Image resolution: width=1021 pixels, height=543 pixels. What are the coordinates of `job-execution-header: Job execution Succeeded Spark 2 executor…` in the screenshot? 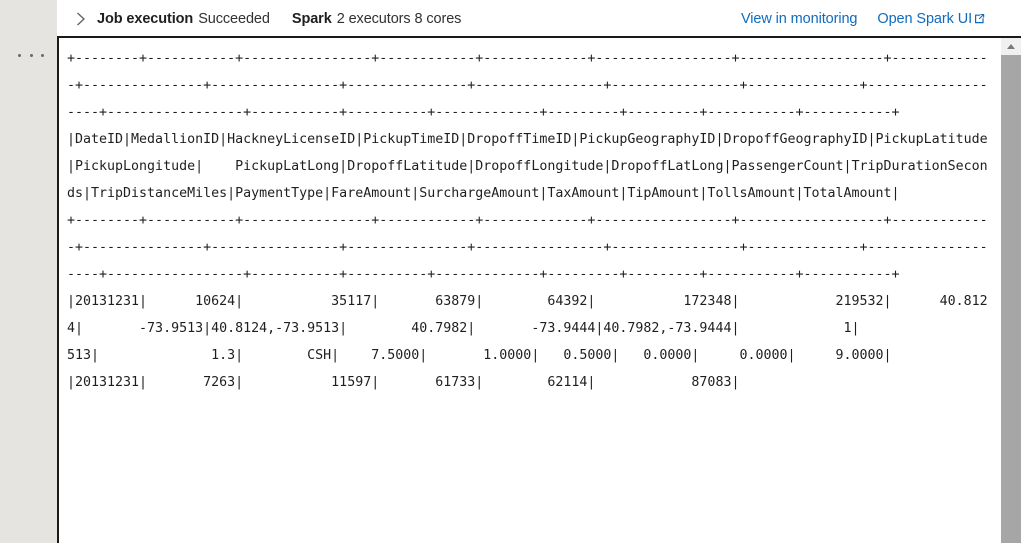 It's located at (539, 19).